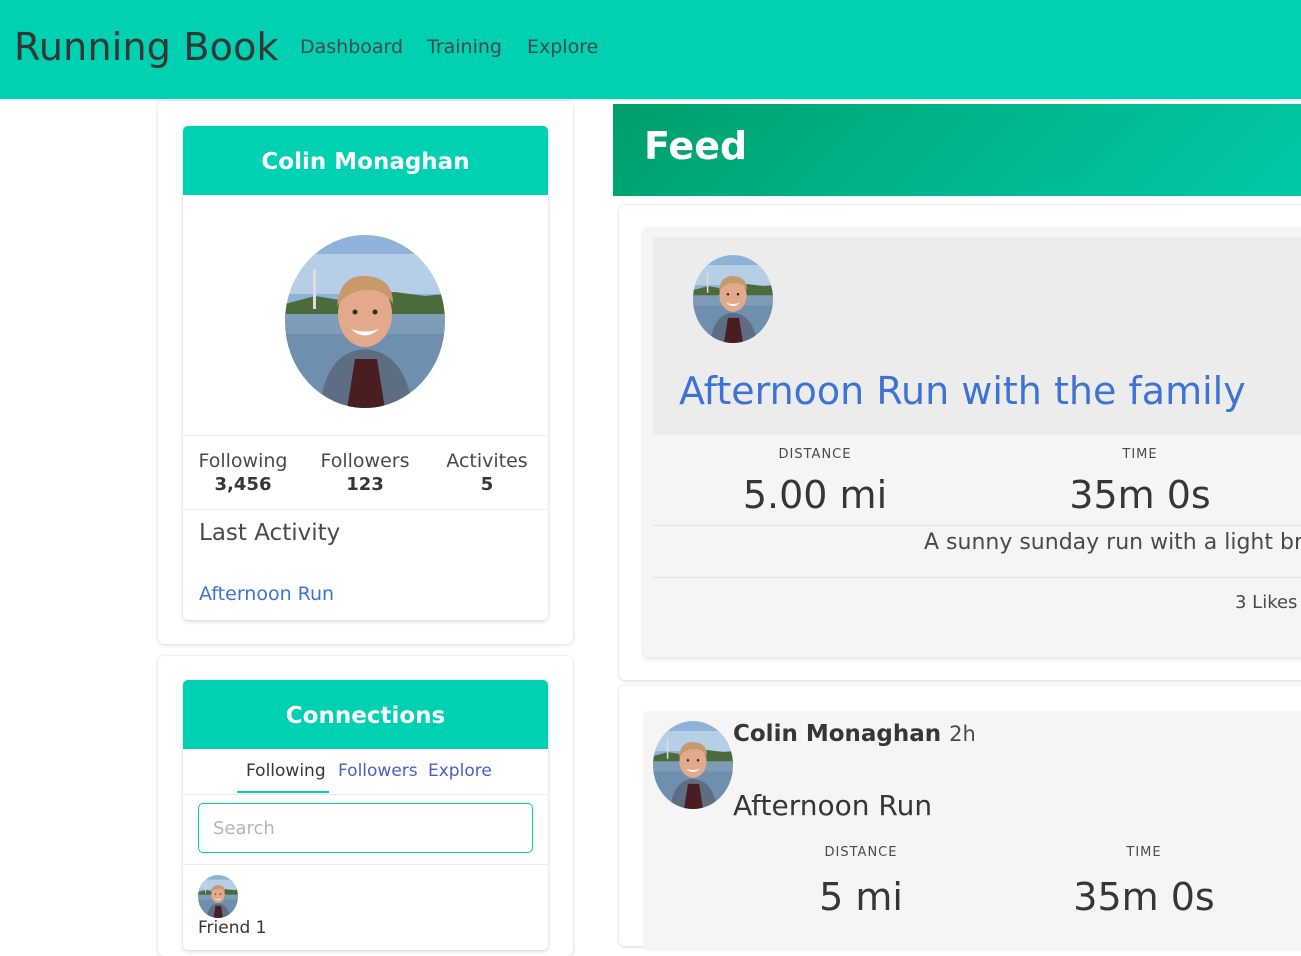 This screenshot has height=956, width=1301. What do you see at coordinates (146, 47) in the screenshot?
I see `brand-logo: Running Book` at bounding box center [146, 47].